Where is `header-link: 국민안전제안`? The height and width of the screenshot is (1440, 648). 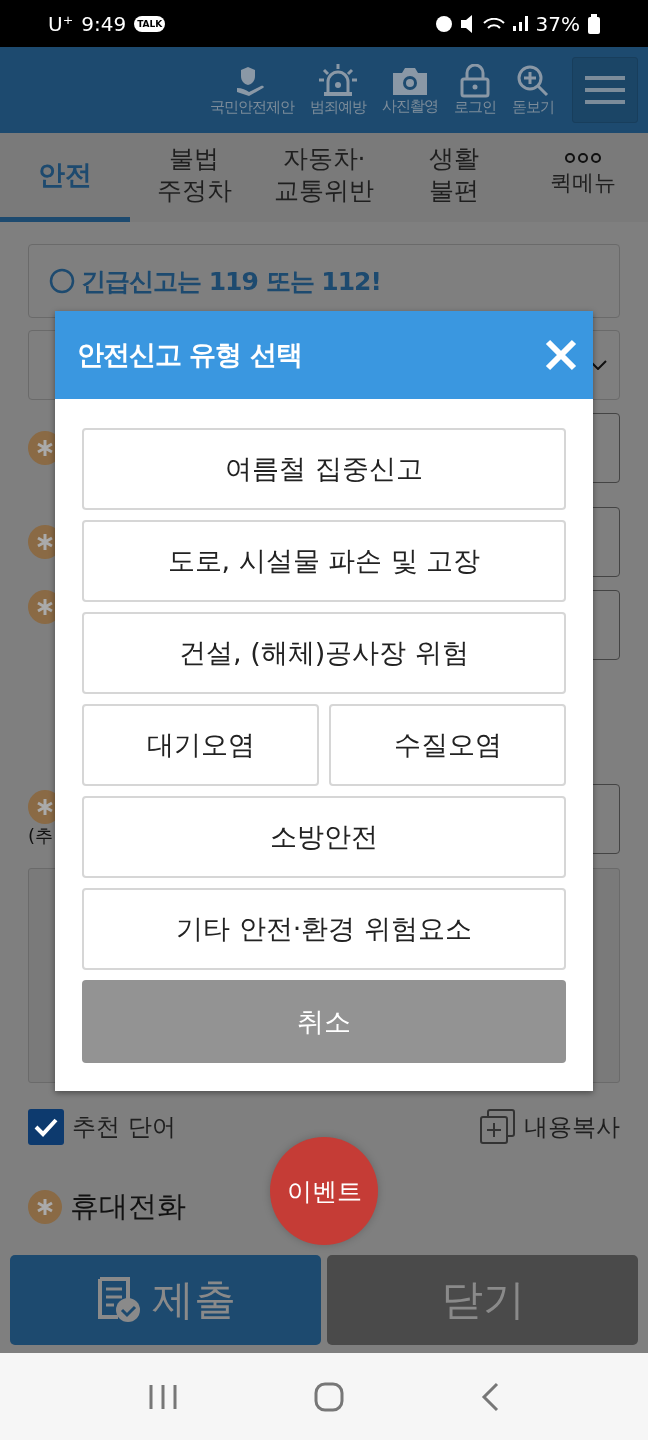
header-link: 국민안전제안 is located at coordinates (252, 107).